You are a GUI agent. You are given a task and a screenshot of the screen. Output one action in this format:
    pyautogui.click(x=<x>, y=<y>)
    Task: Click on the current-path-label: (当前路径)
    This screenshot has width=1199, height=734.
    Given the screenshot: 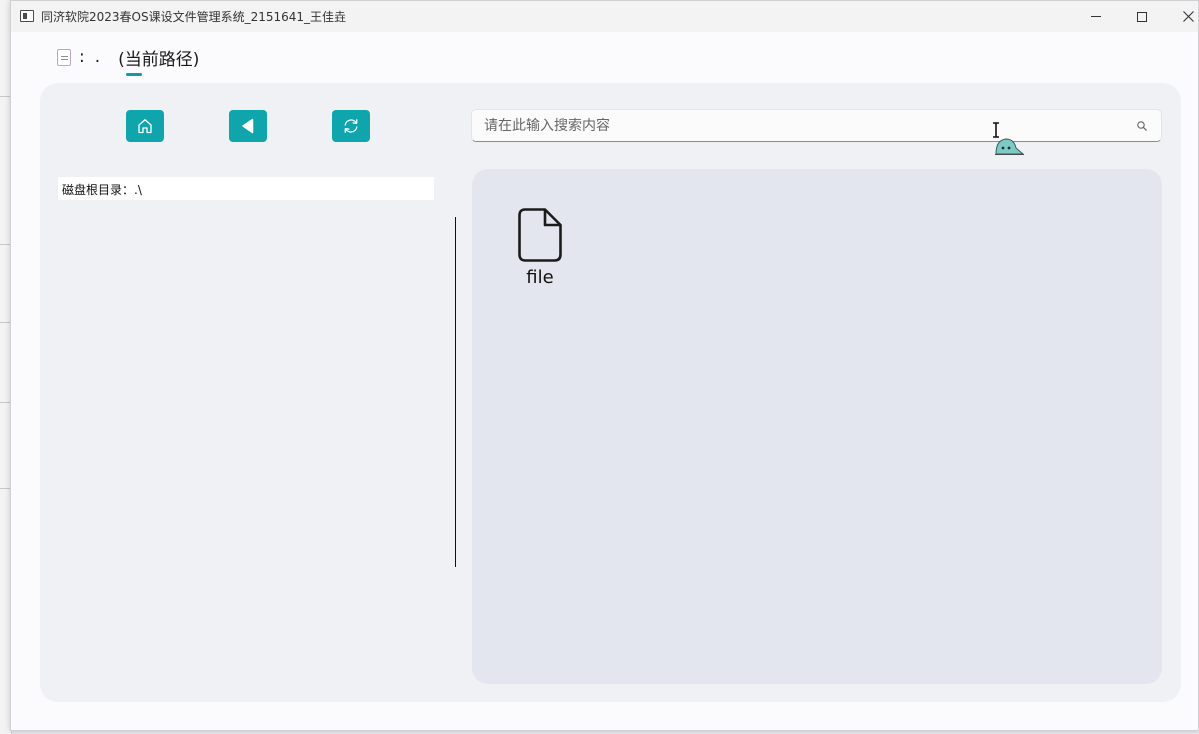 What is the action you would take?
    pyautogui.click(x=159, y=59)
    